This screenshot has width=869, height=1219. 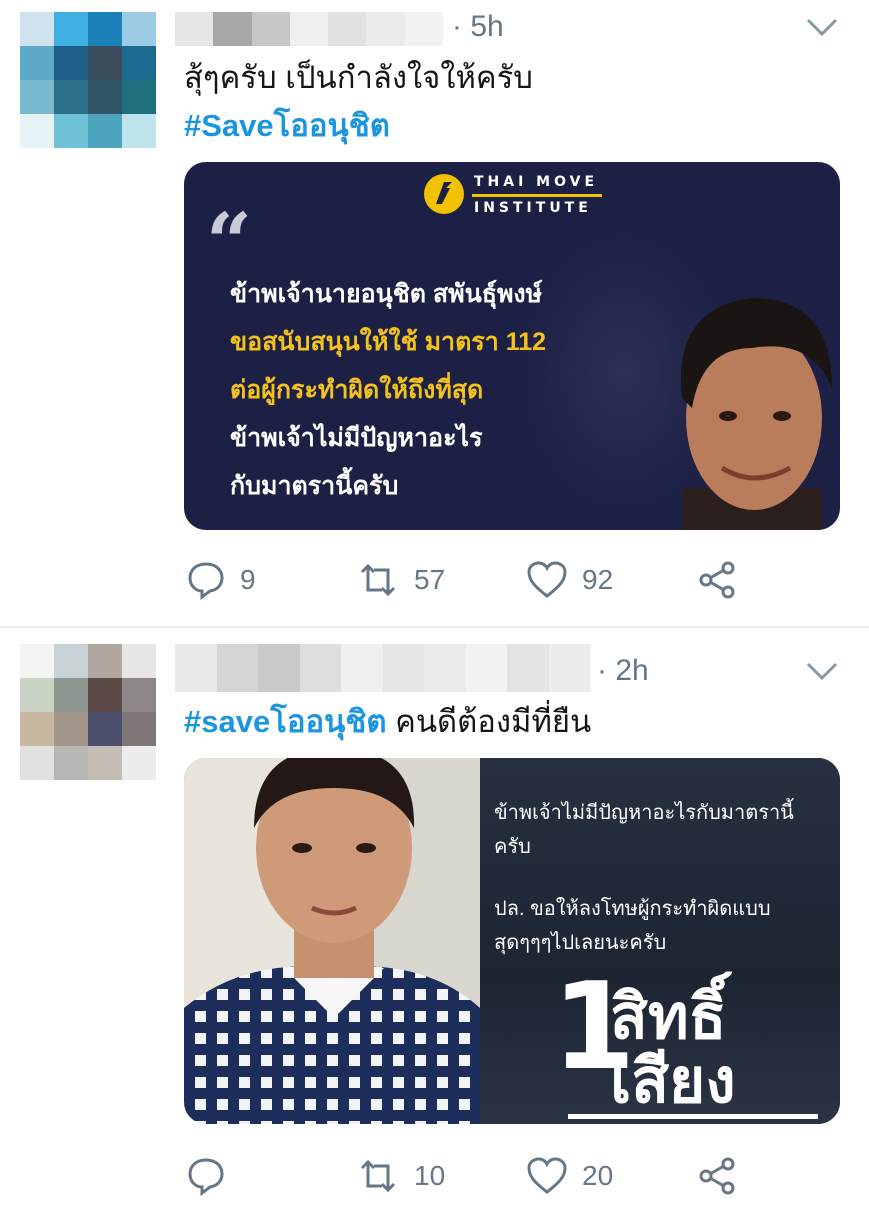 I want to click on retweet-icon, so click(x=378, y=1176).